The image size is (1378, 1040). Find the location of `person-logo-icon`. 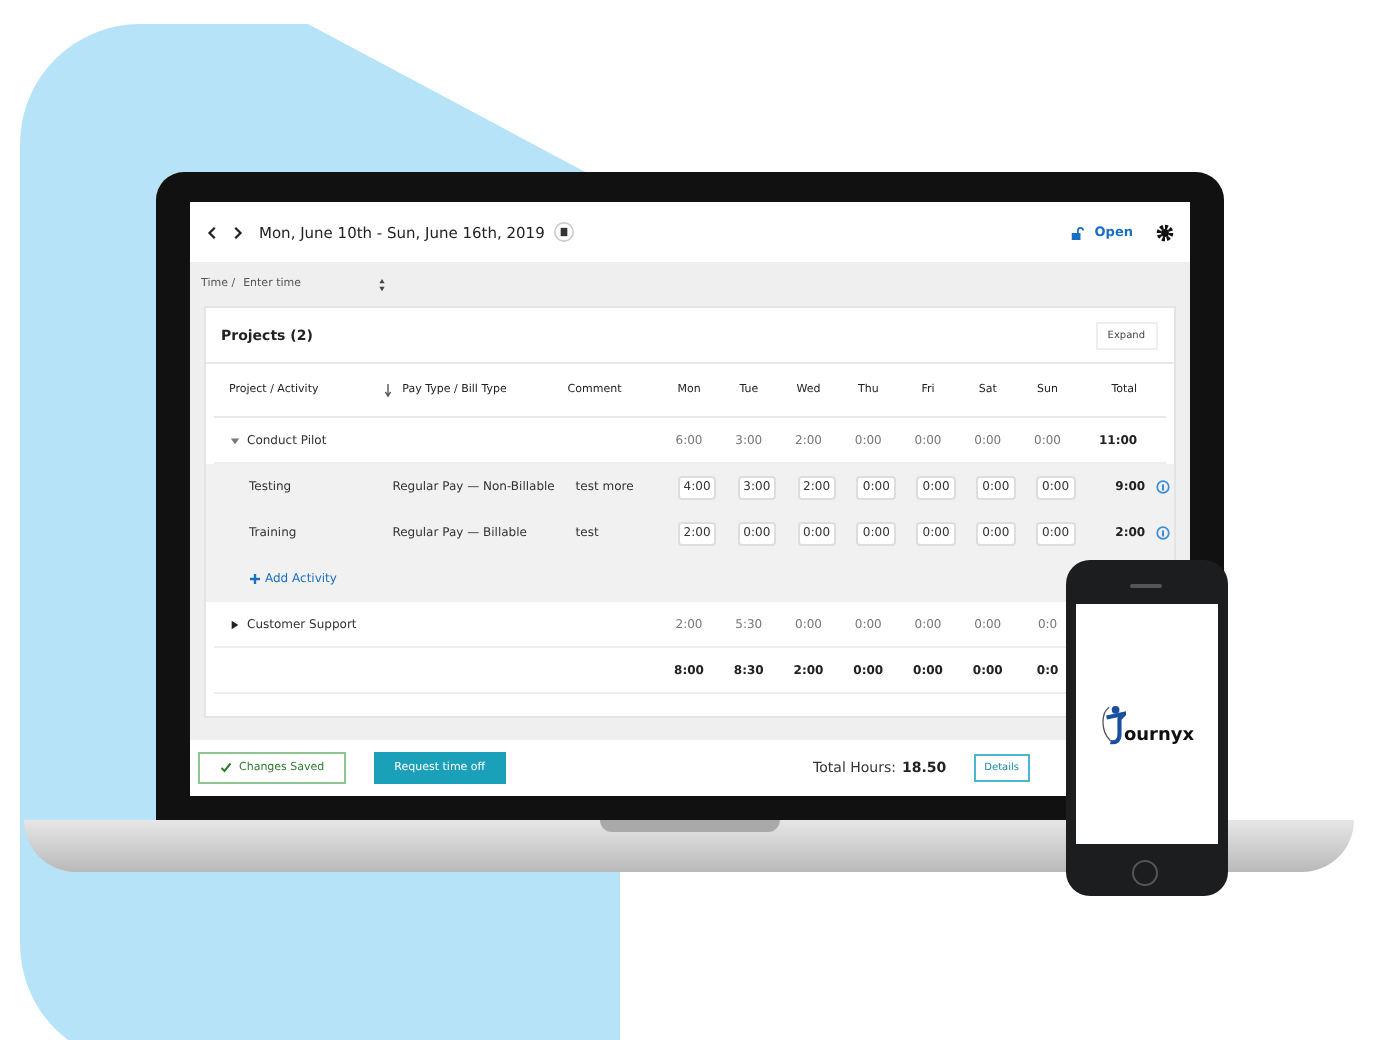

person-logo-icon is located at coordinates (1112, 724).